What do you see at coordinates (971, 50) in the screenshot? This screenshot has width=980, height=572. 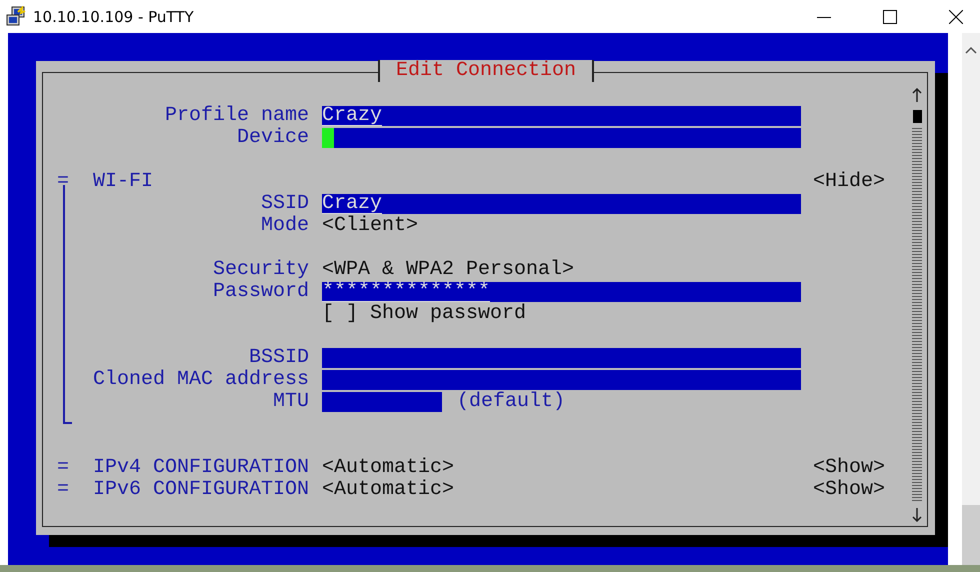 I see `up-chevron-icon` at bounding box center [971, 50].